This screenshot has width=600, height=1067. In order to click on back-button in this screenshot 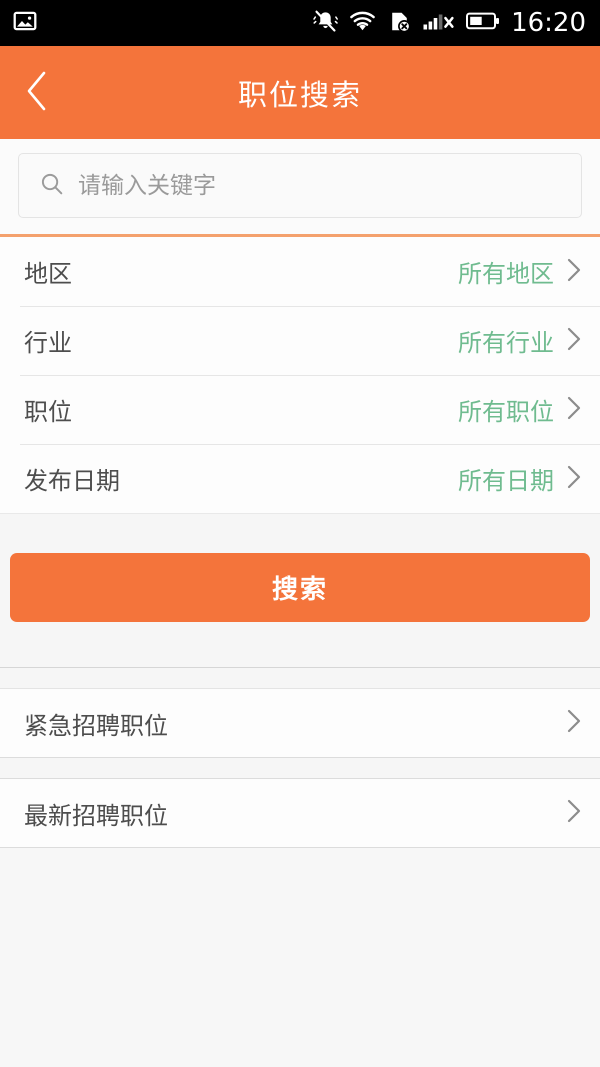, I will do `click(37, 92)`.